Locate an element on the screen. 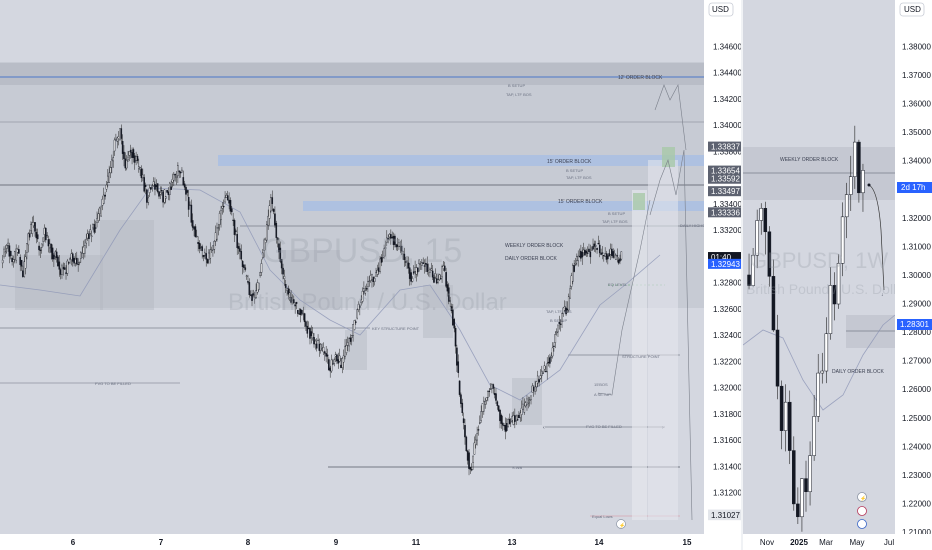  order-block-15-label: 15' ORDER BLOCK is located at coordinates (580, 202).